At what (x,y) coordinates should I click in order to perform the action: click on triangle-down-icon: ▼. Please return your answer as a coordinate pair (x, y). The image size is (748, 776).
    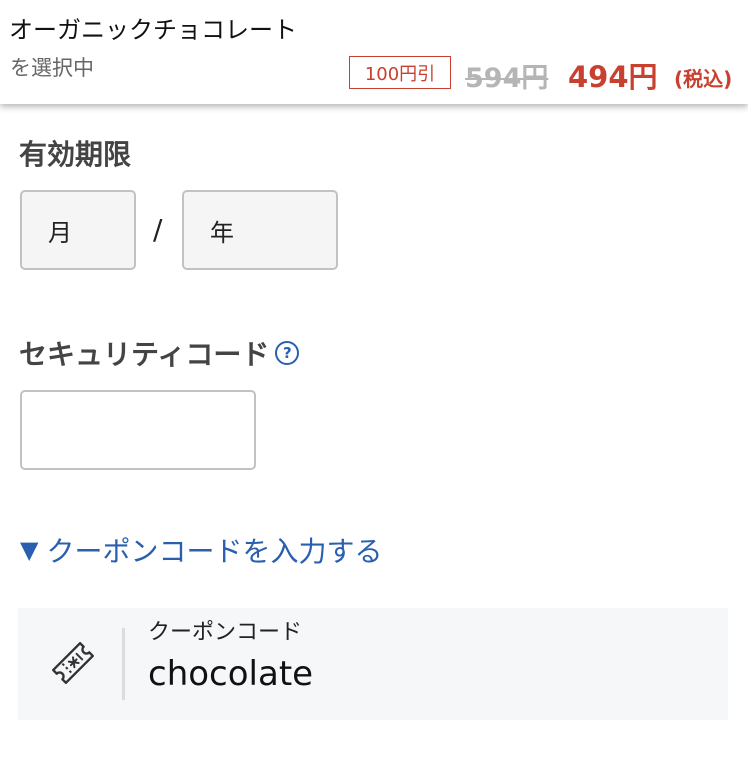
    Looking at the image, I should click on (29, 550).